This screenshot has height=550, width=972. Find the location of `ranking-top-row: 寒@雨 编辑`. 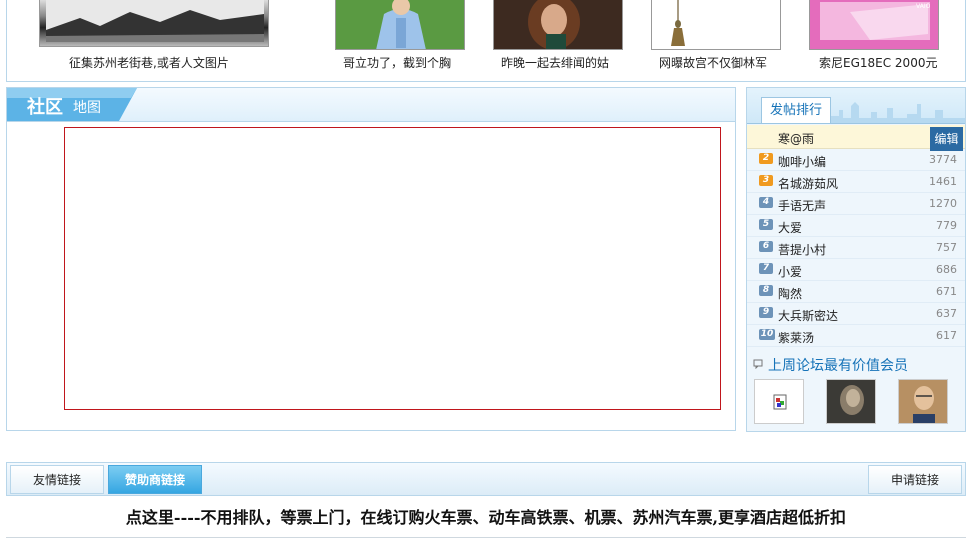

ranking-top-row: 寒@雨 编辑 is located at coordinates (856, 138).